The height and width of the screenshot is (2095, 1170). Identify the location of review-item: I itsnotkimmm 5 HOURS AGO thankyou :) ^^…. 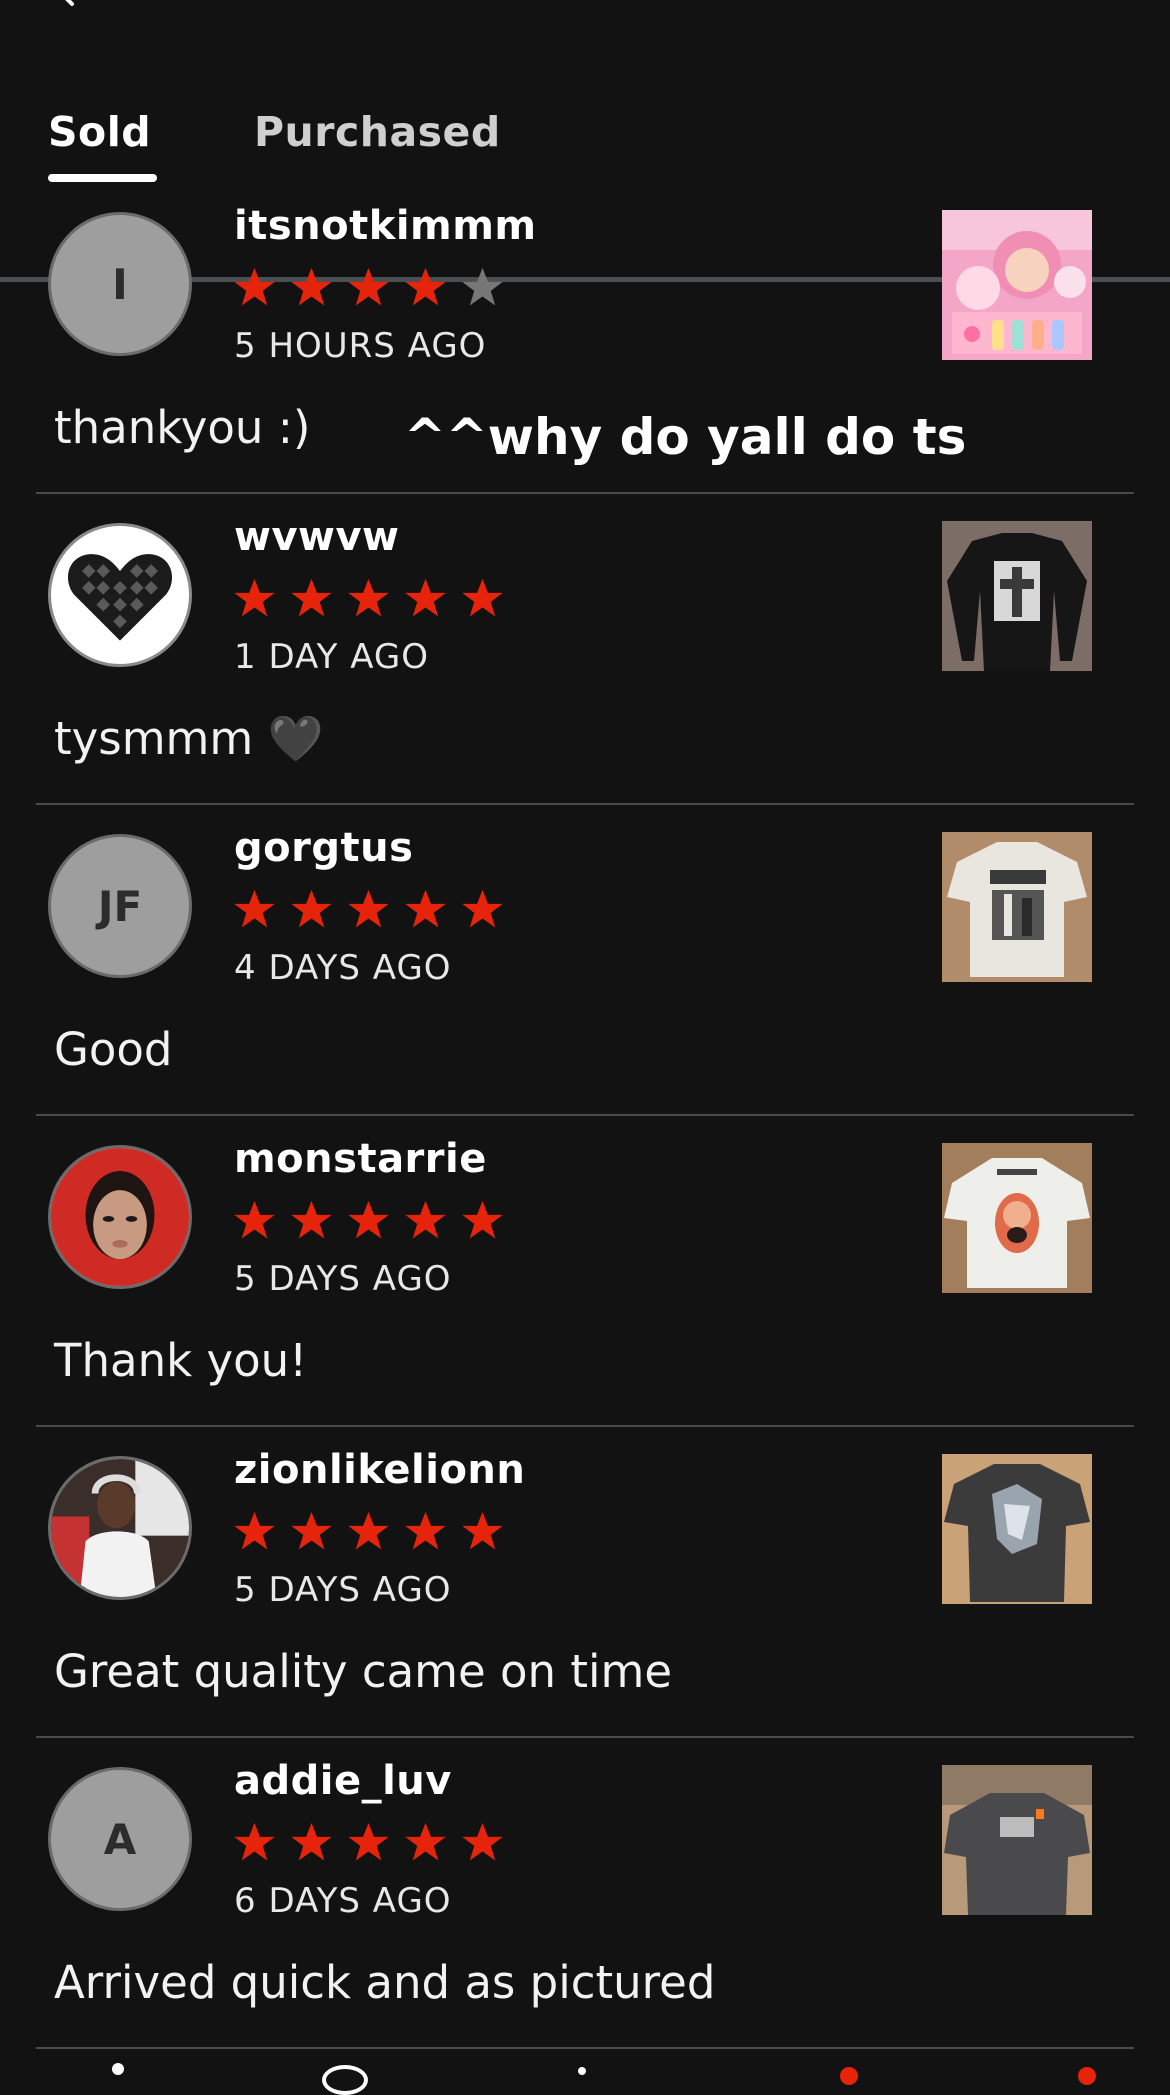
(585, 338).